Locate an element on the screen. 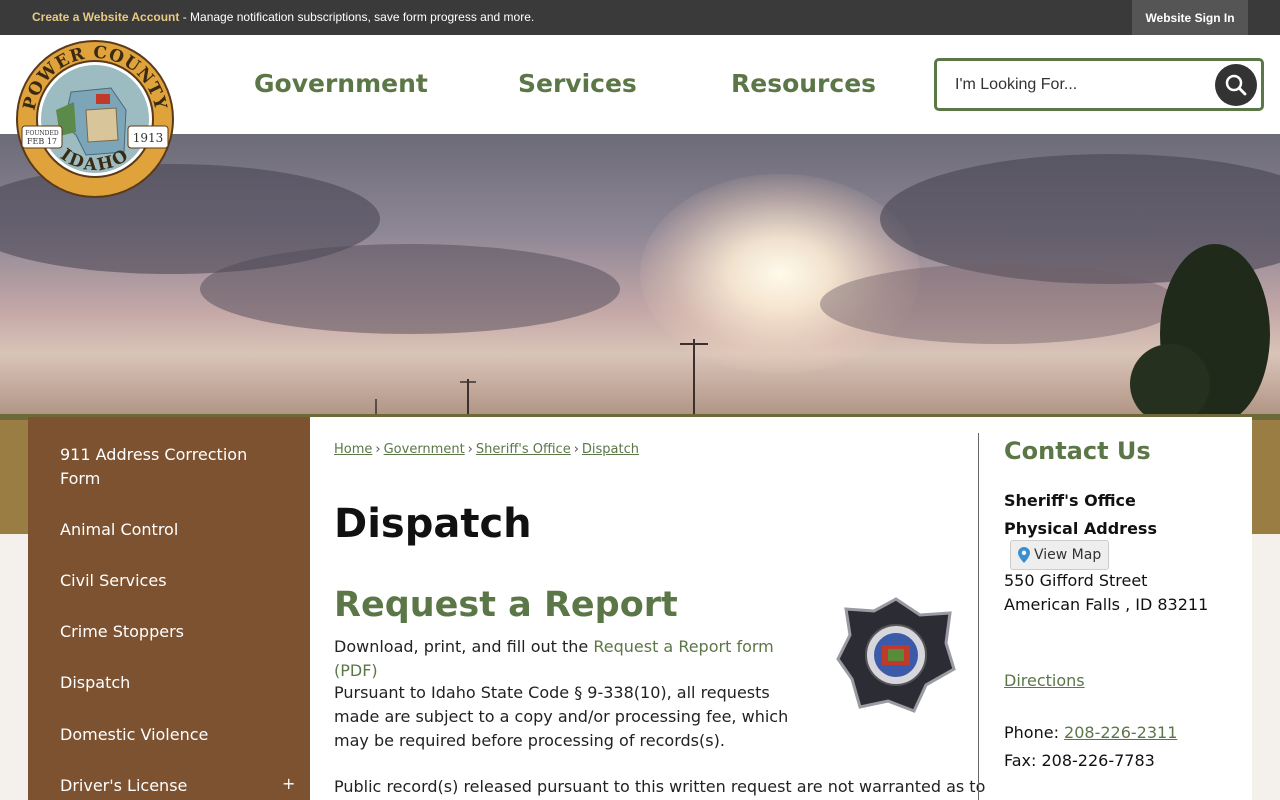 The image size is (1280, 800). sidebar-item-civil-services: Civil Services is located at coordinates (170, 581).